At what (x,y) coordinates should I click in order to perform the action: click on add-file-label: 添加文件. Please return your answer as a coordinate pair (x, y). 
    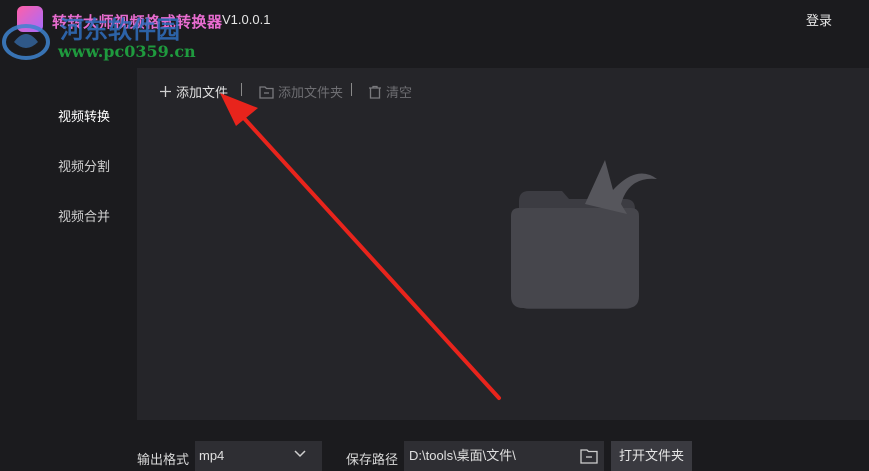
    Looking at the image, I should click on (202, 92).